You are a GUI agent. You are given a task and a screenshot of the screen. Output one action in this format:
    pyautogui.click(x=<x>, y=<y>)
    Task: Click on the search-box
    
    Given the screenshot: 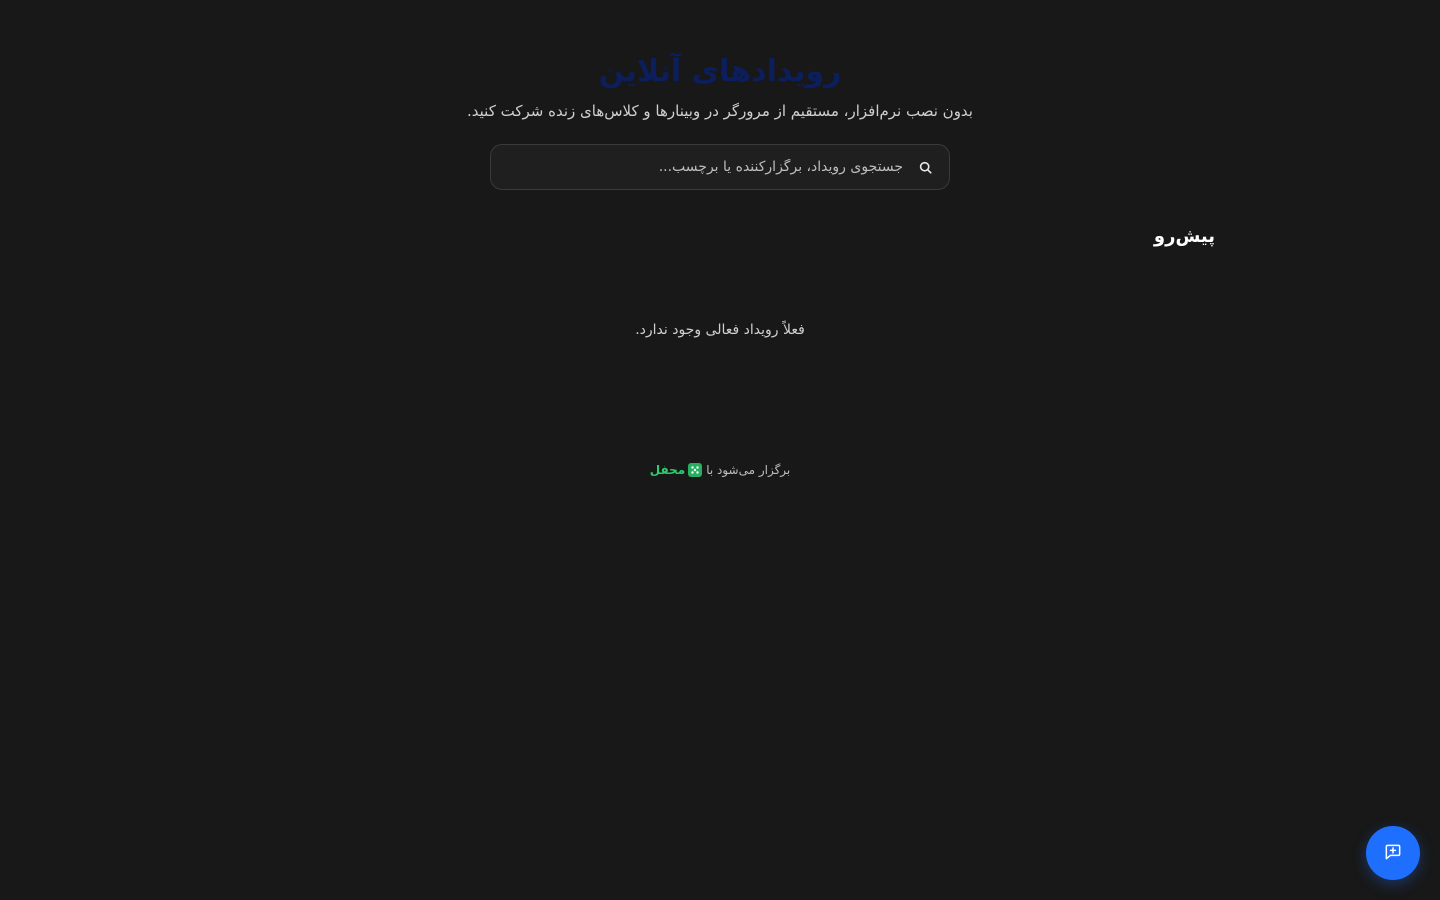 What is the action you would take?
    pyautogui.click(x=720, y=167)
    